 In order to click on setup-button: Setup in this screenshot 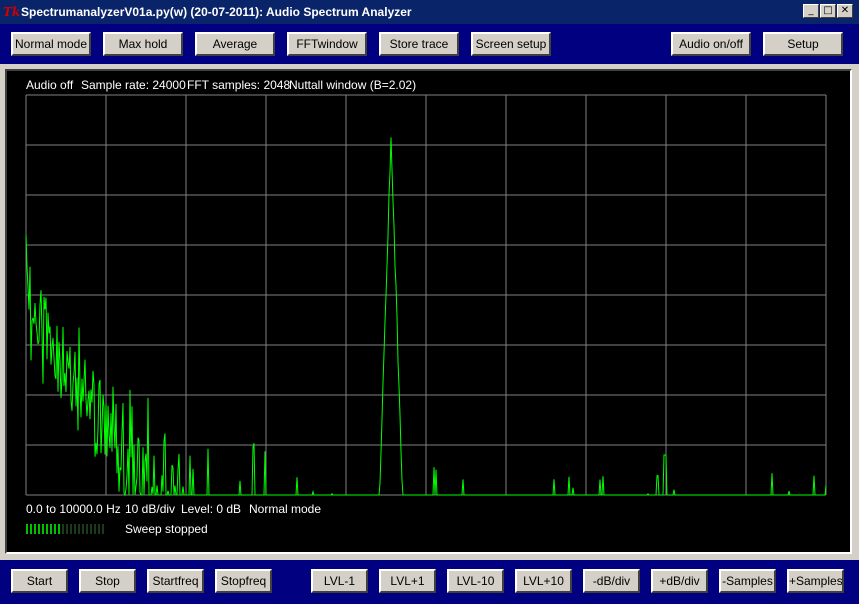, I will do `click(803, 44)`.